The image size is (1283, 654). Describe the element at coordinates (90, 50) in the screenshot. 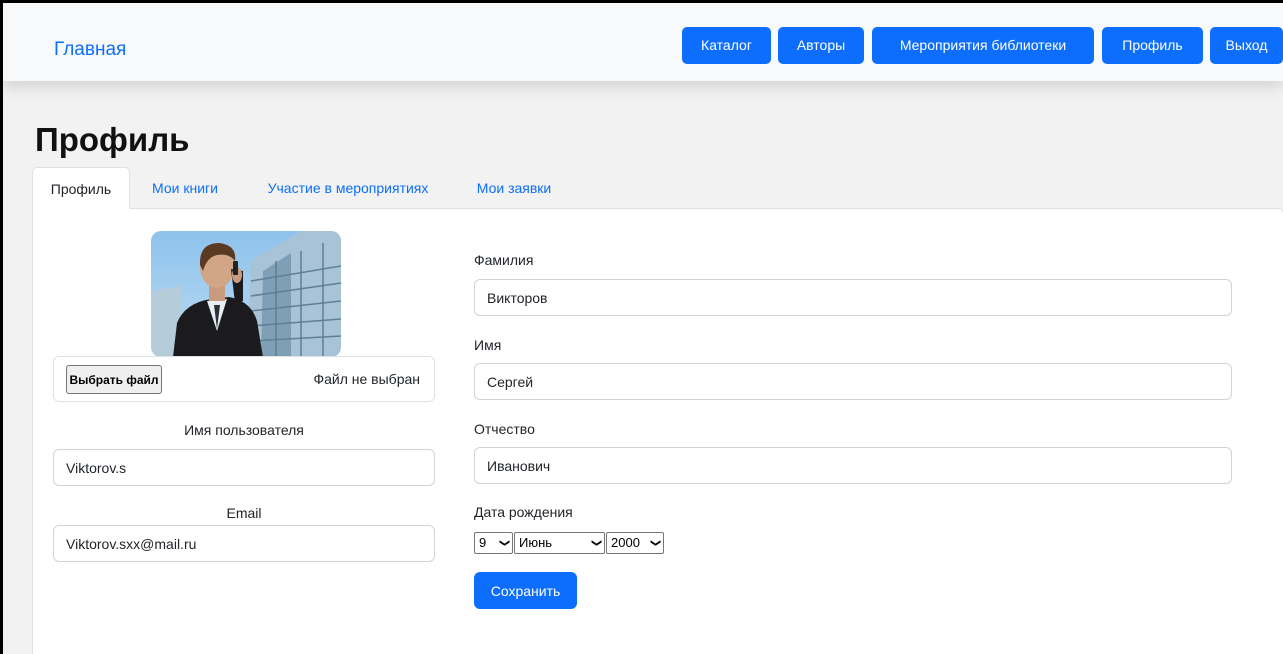

I see `home-link: Главная` at that location.